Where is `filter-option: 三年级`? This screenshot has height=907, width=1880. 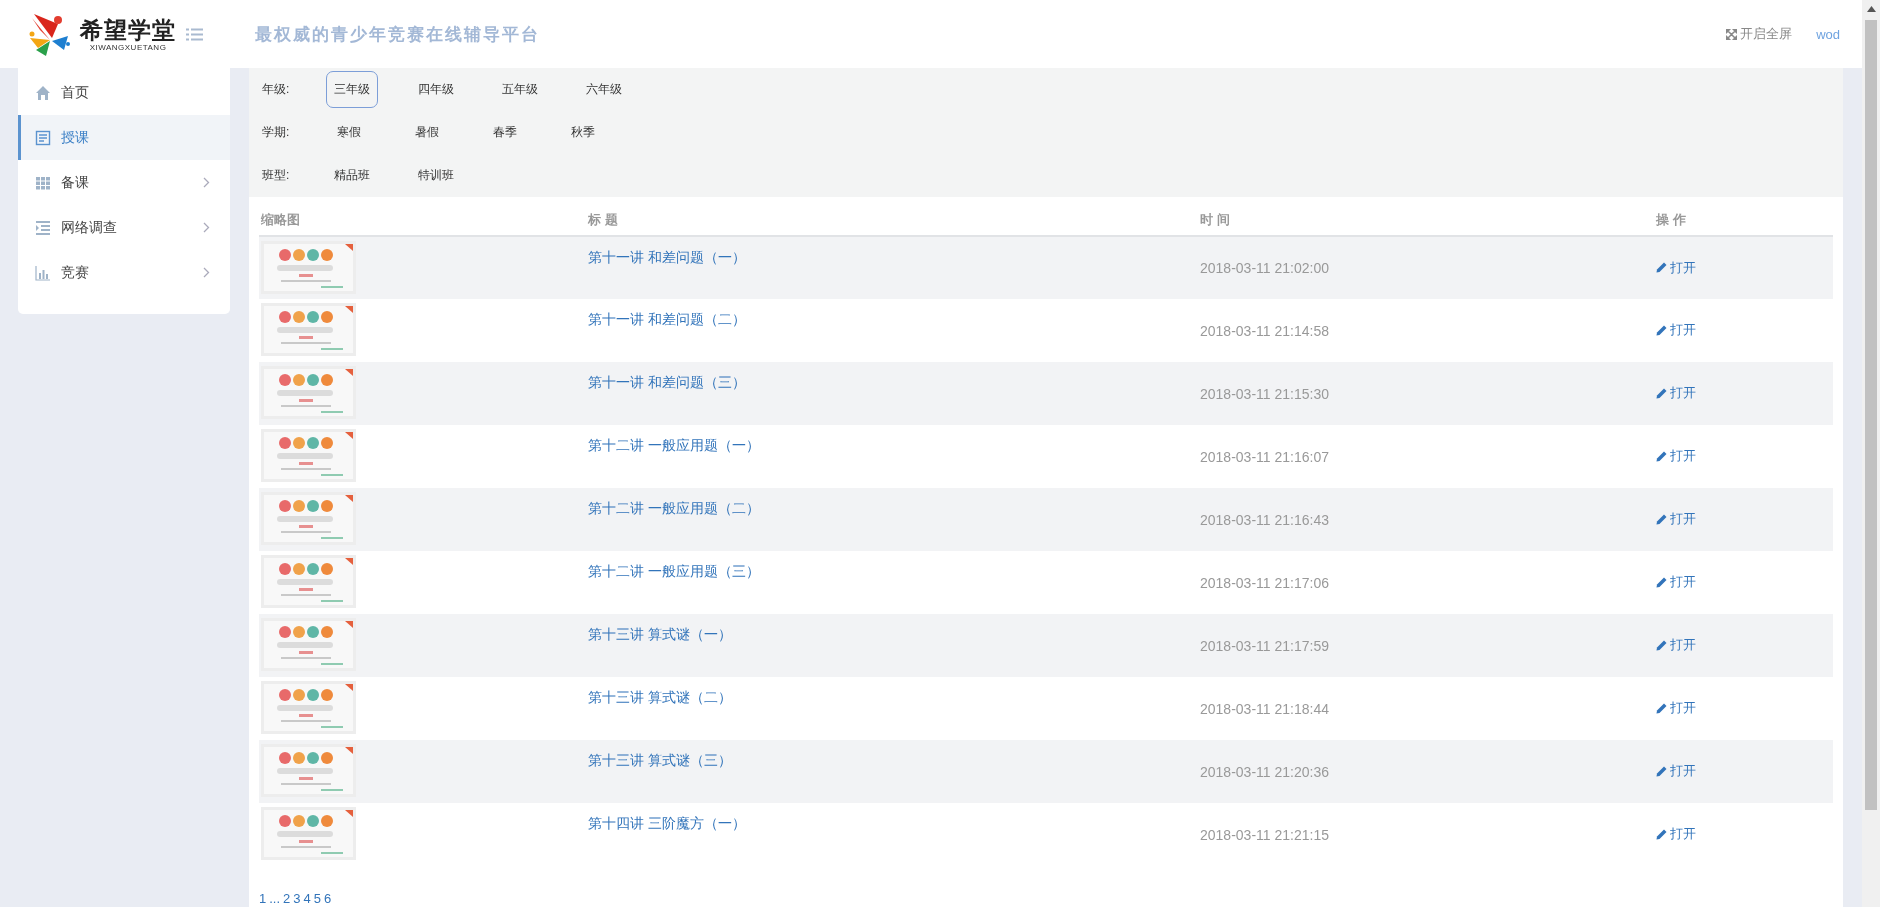
filter-option: 三年级 is located at coordinates (352, 89).